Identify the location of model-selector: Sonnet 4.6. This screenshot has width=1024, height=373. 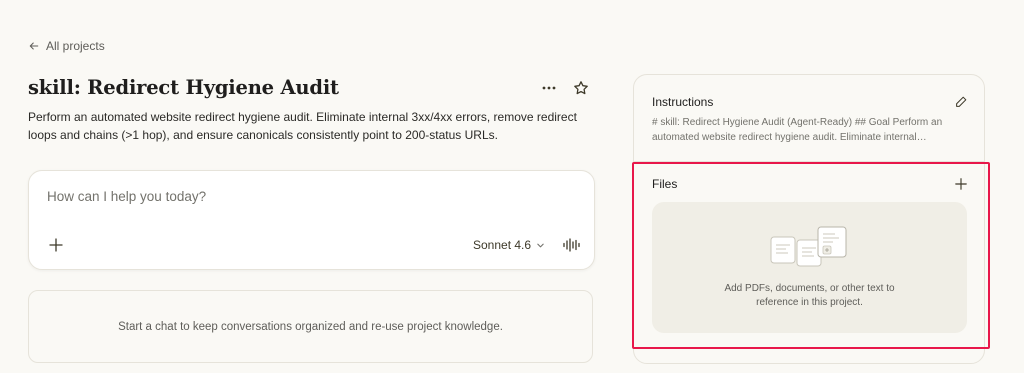
(509, 245).